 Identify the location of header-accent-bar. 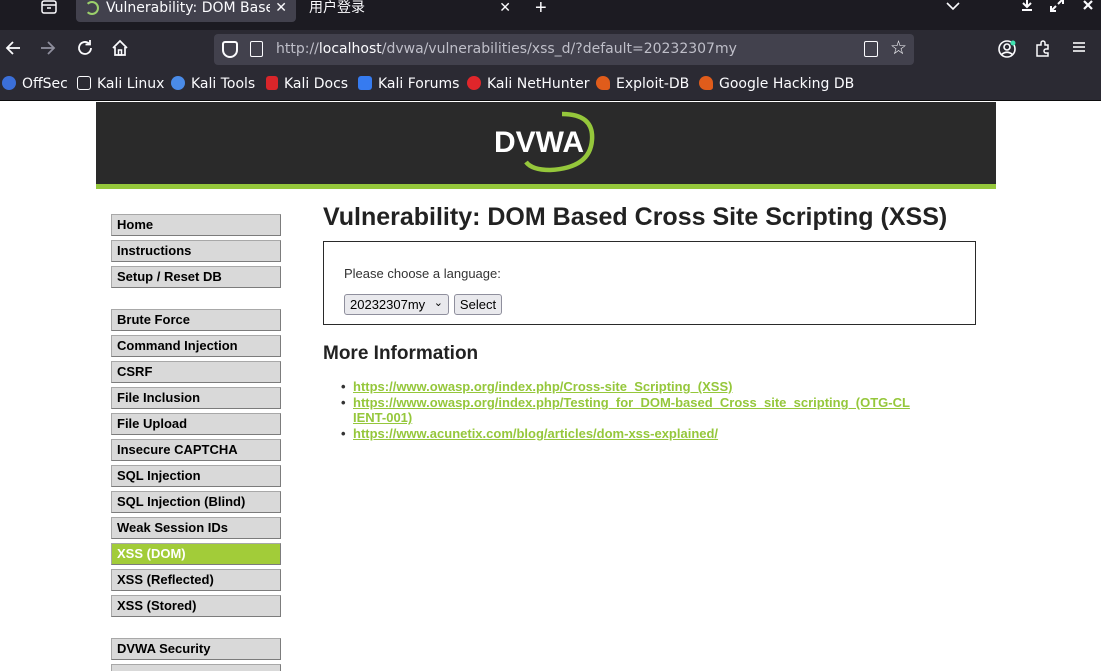
(546, 186).